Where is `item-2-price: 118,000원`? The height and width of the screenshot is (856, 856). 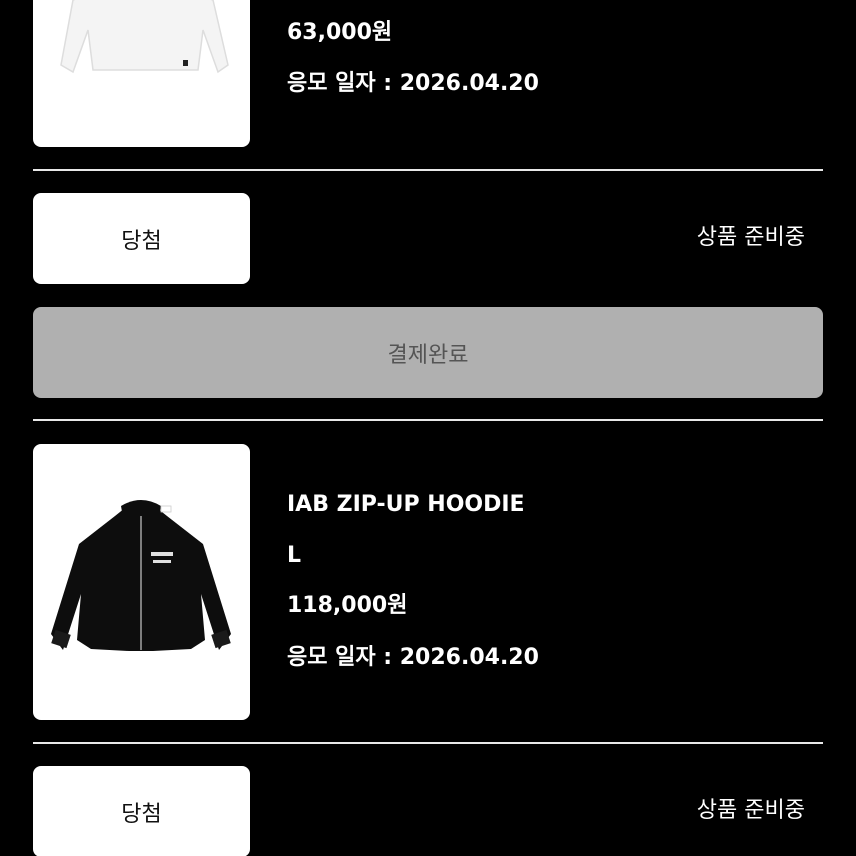
item-2-price: 118,000원 is located at coordinates (347, 605).